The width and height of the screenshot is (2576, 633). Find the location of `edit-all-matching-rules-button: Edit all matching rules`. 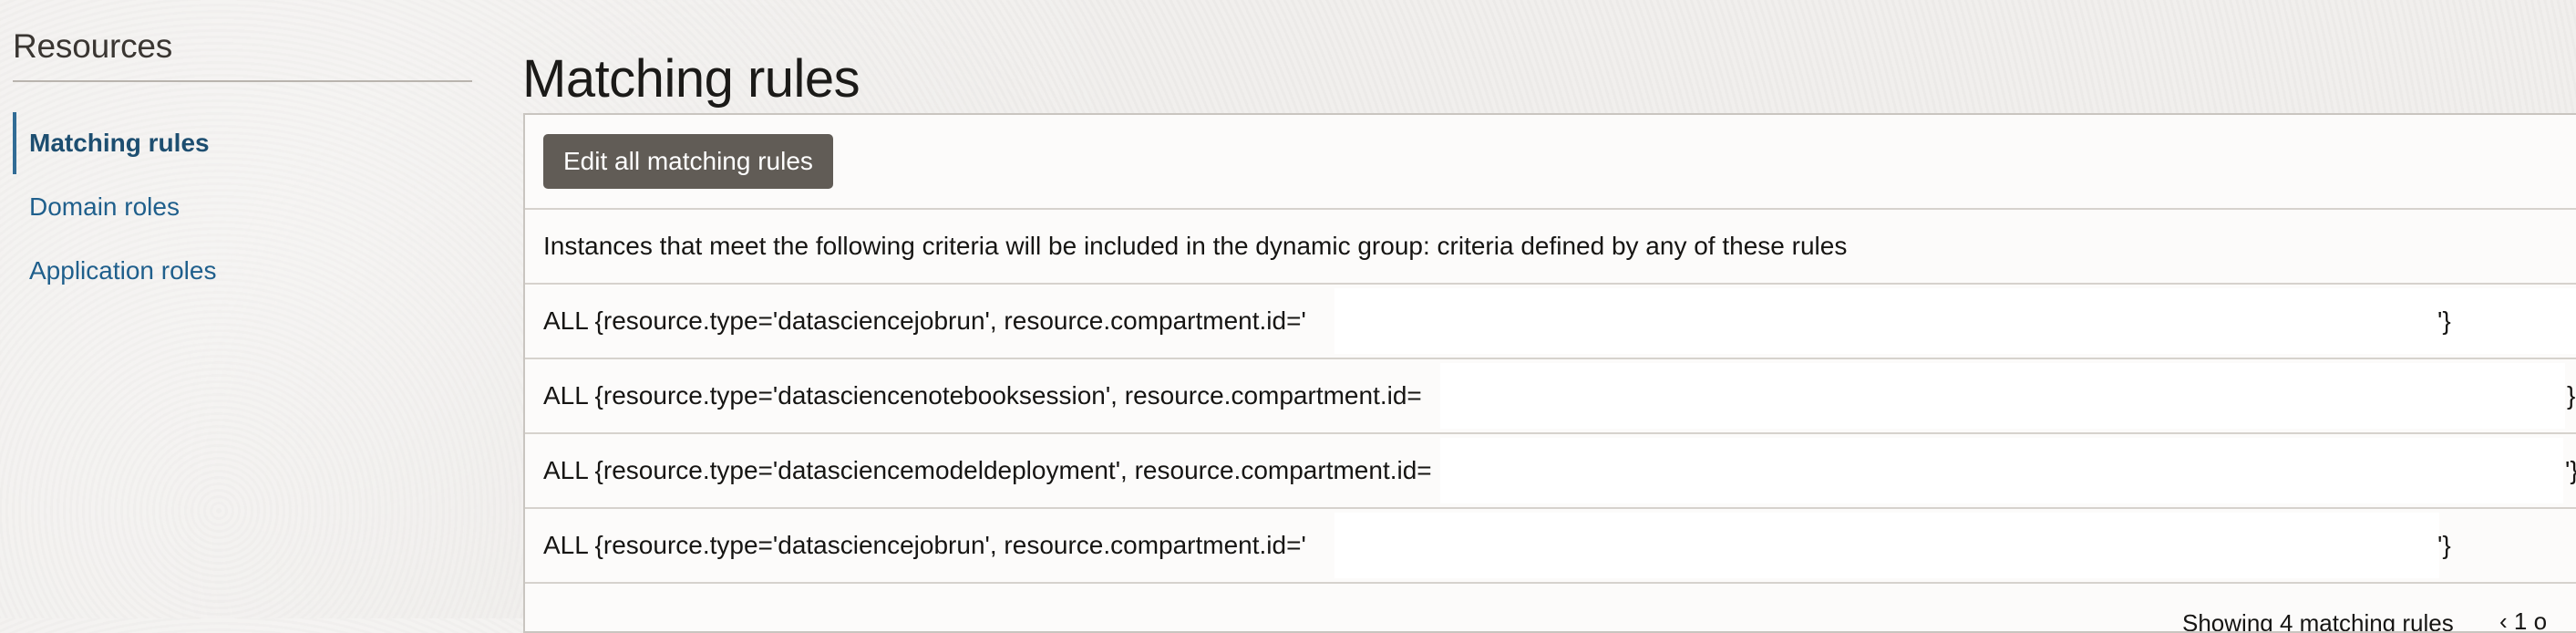

edit-all-matching-rules-button: Edit all matching rules is located at coordinates (688, 161).